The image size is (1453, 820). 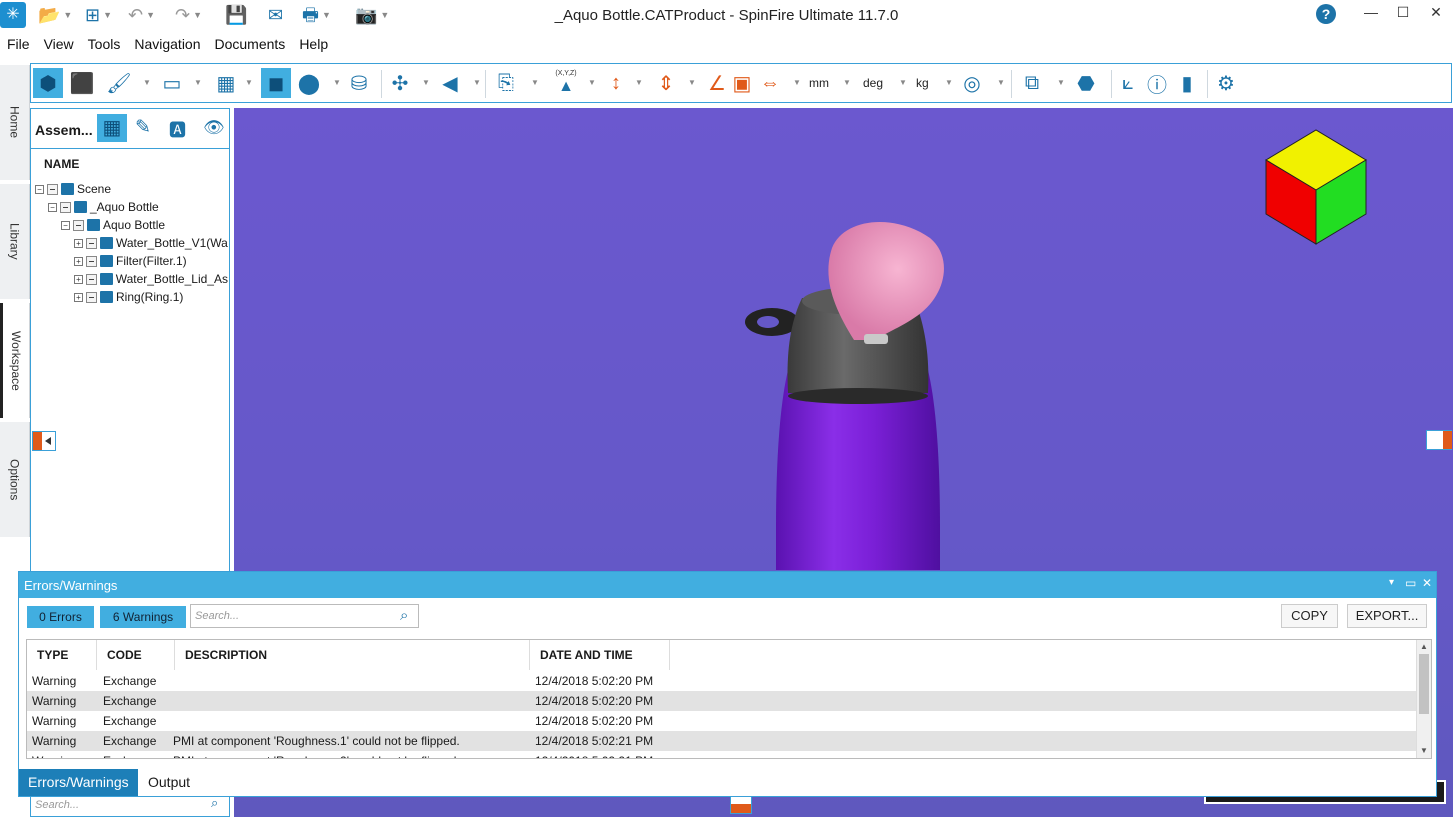 I want to click on tab-output: Output, so click(x=169, y=782).